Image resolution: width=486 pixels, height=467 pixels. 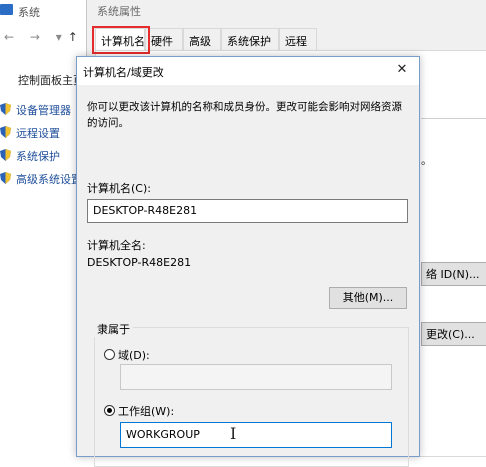 I want to click on tab-advanced: 高级, so click(x=202, y=39).